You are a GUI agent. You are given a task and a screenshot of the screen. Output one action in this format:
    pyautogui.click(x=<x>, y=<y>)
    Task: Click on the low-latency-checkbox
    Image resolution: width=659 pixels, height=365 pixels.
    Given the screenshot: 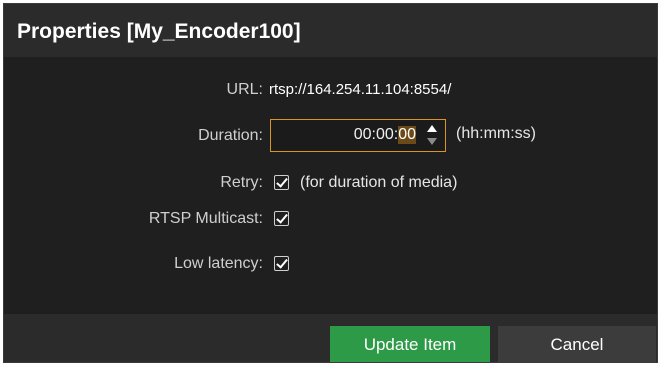 What is the action you would take?
    pyautogui.click(x=281, y=263)
    